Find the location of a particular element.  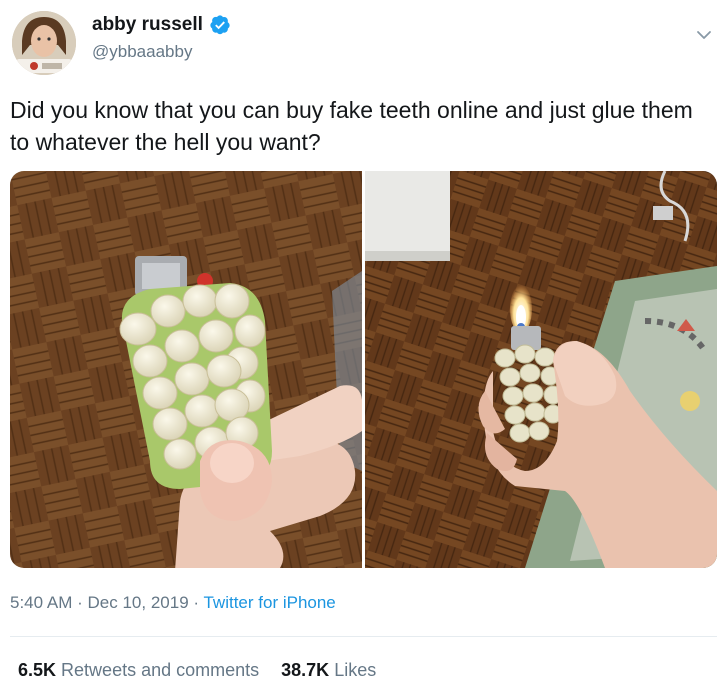

author-name-row: abby russell is located at coordinates (161, 25).